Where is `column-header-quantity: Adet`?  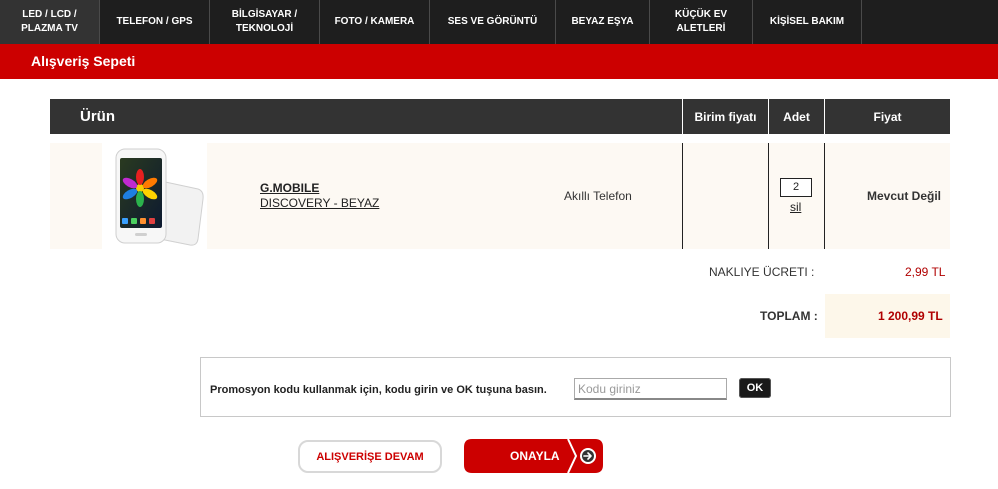
column-header-quantity: Adet is located at coordinates (796, 116).